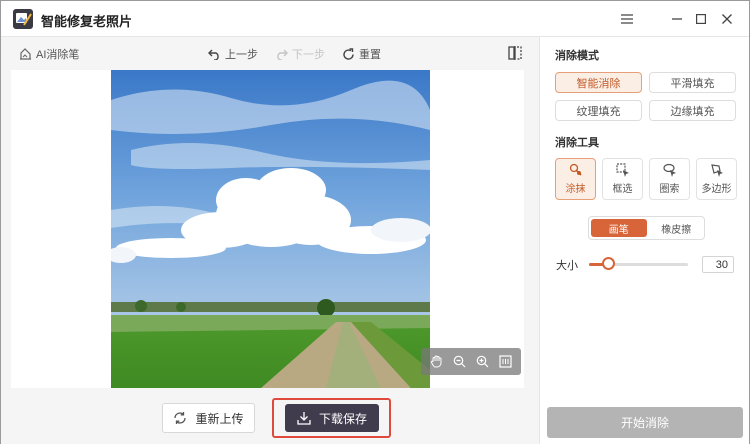 The image size is (750, 444). What do you see at coordinates (23, 19) in the screenshot?
I see `app-logo-icon` at bounding box center [23, 19].